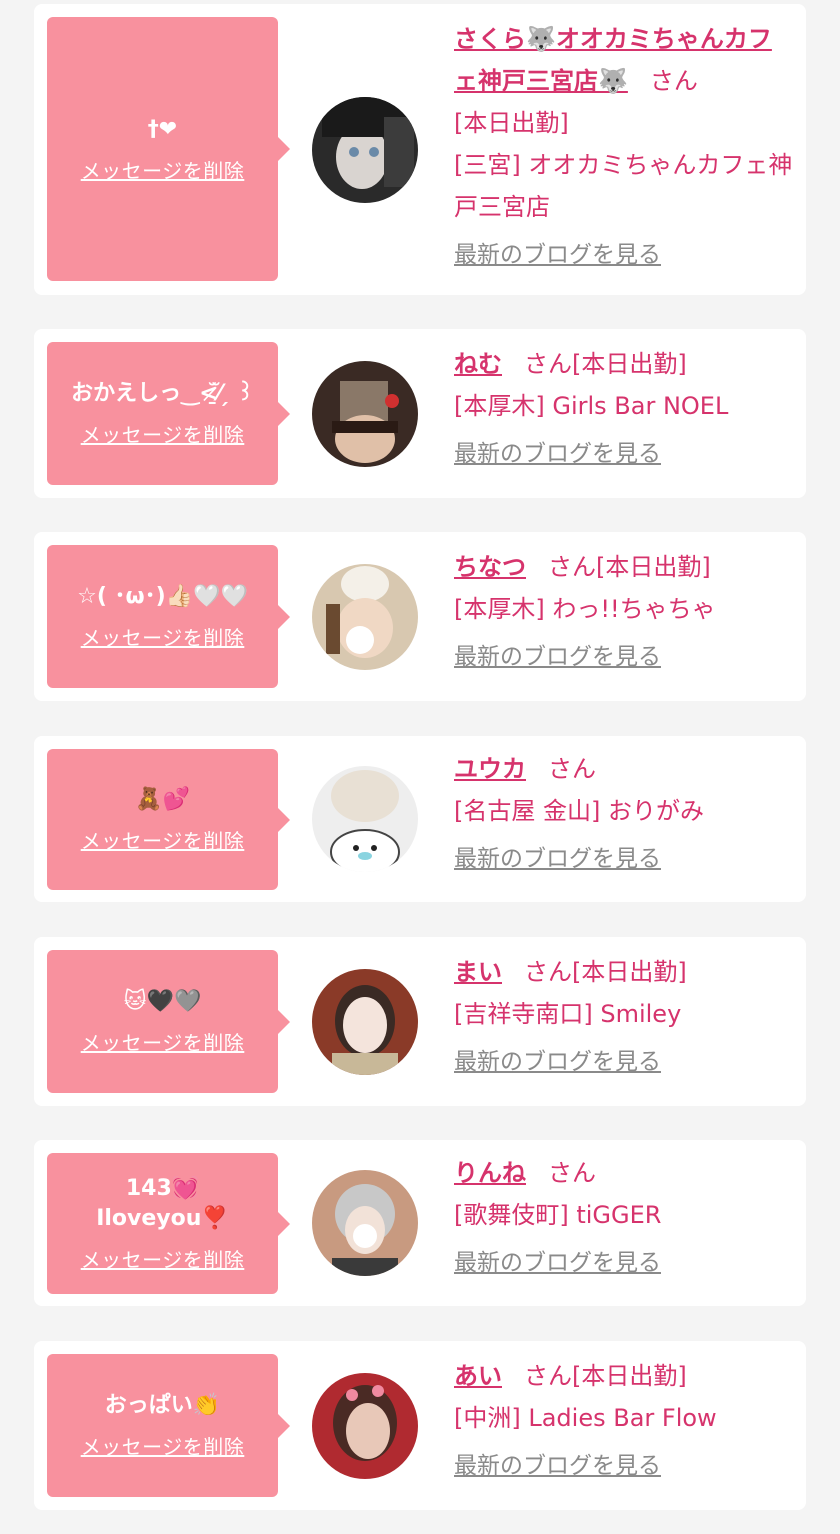  What do you see at coordinates (490, 567) in the screenshot?
I see `cast-name-link: ちなつ` at bounding box center [490, 567].